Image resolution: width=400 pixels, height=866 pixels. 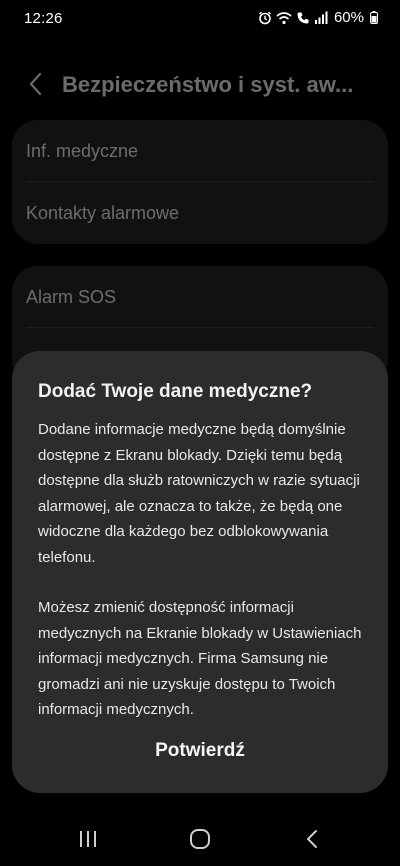 I want to click on chevron-left-icon, so click(x=35, y=84).